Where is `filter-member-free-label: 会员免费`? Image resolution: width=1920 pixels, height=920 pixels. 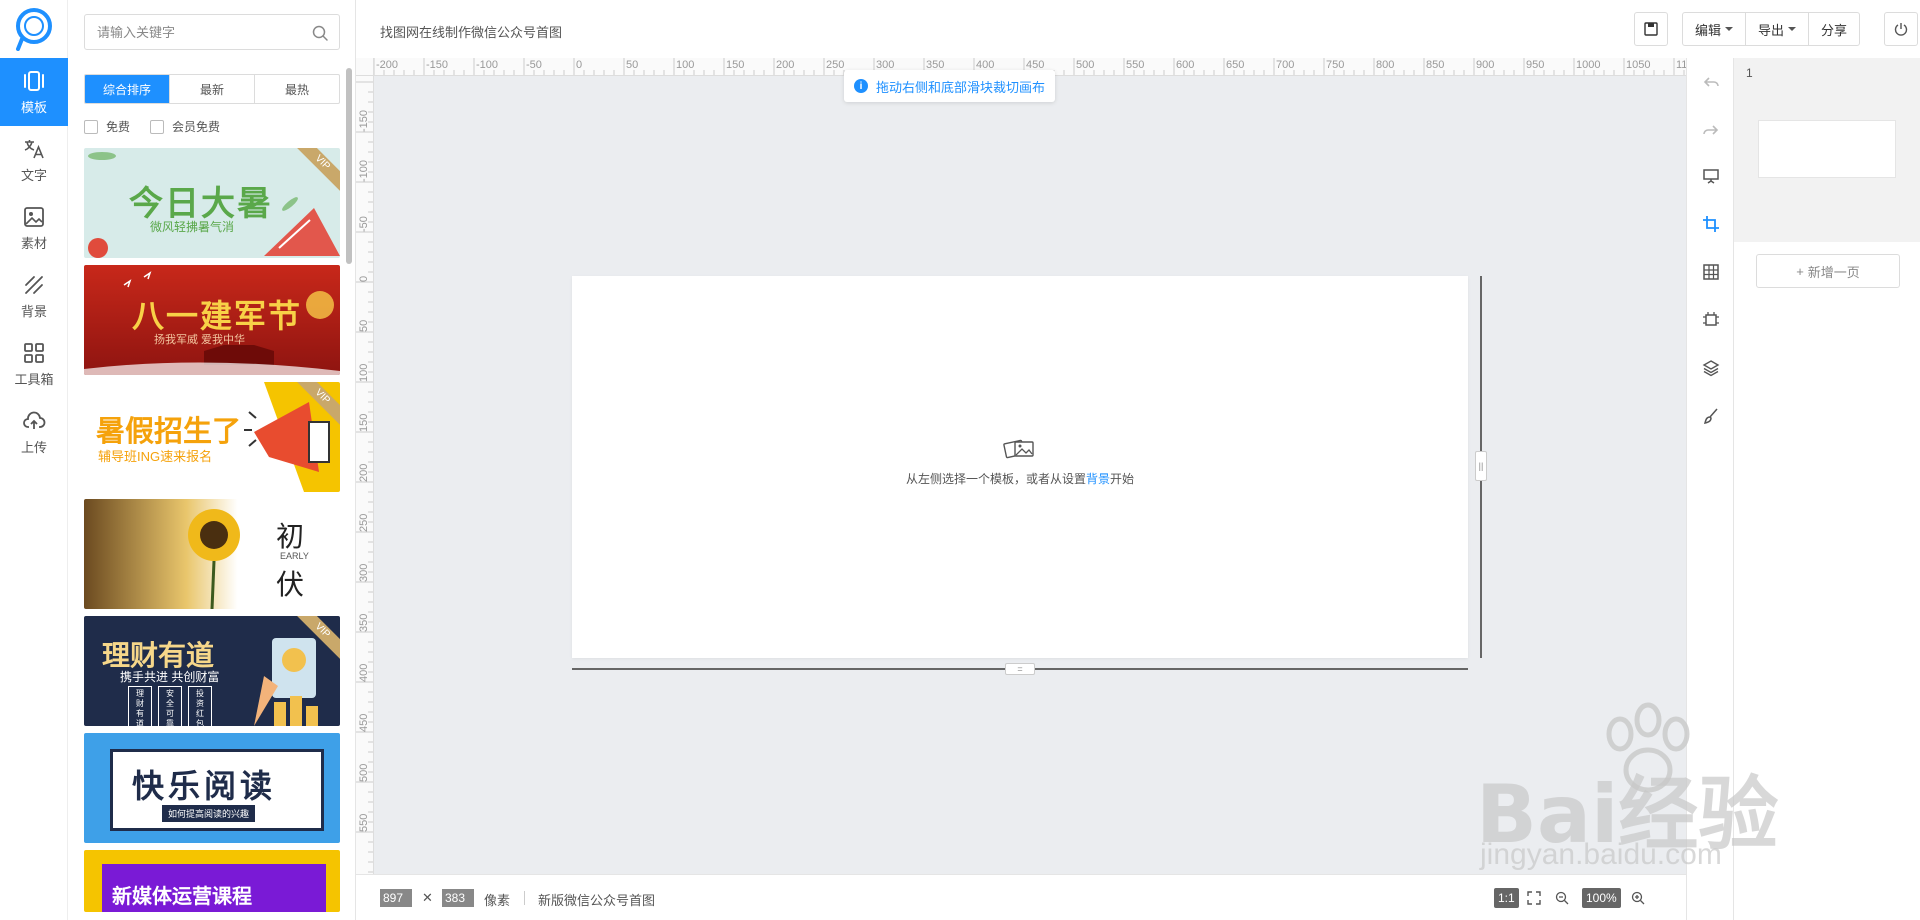 filter-member-free-label: 会员免费 is located at coordinates (196, 127).